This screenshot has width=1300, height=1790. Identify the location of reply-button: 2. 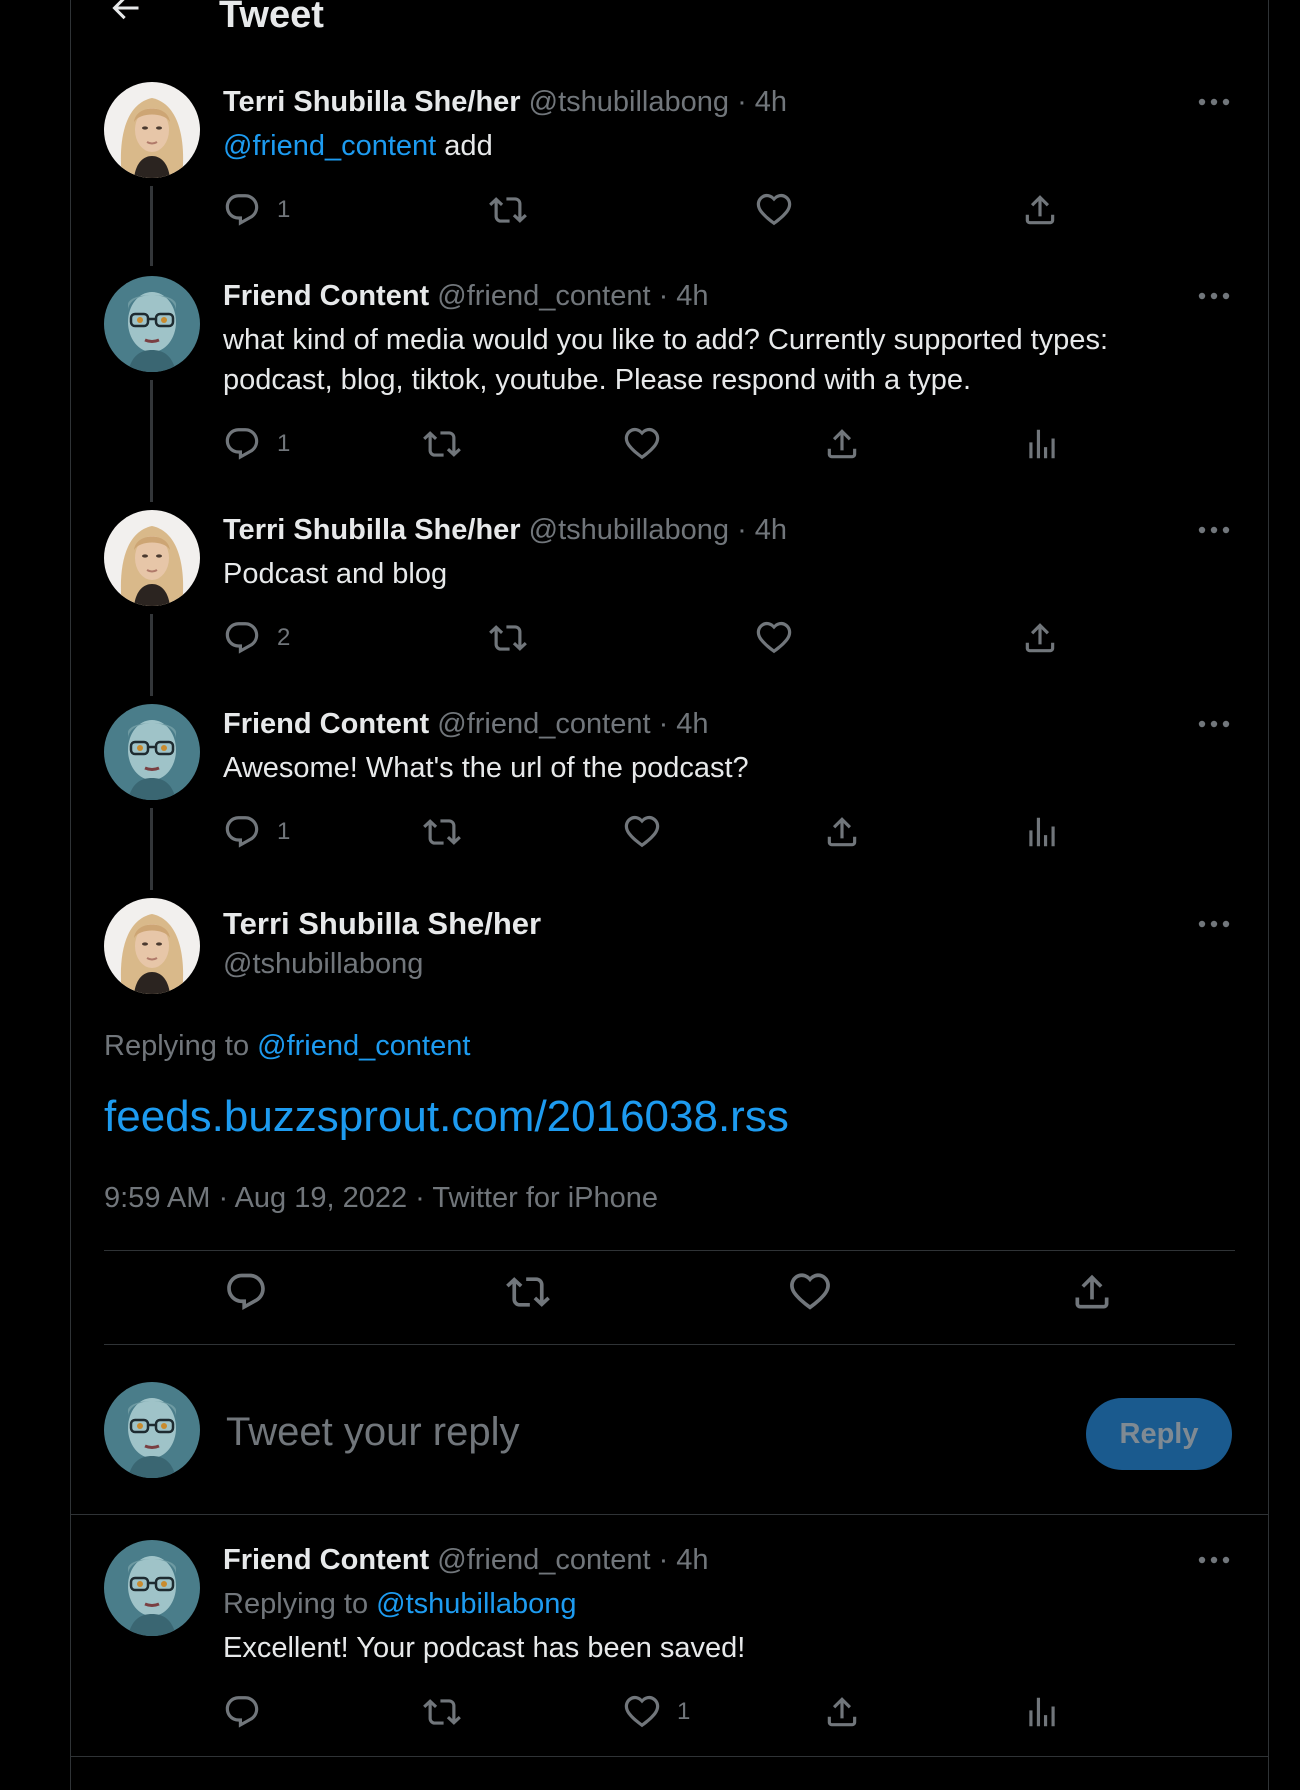
(256, 638).